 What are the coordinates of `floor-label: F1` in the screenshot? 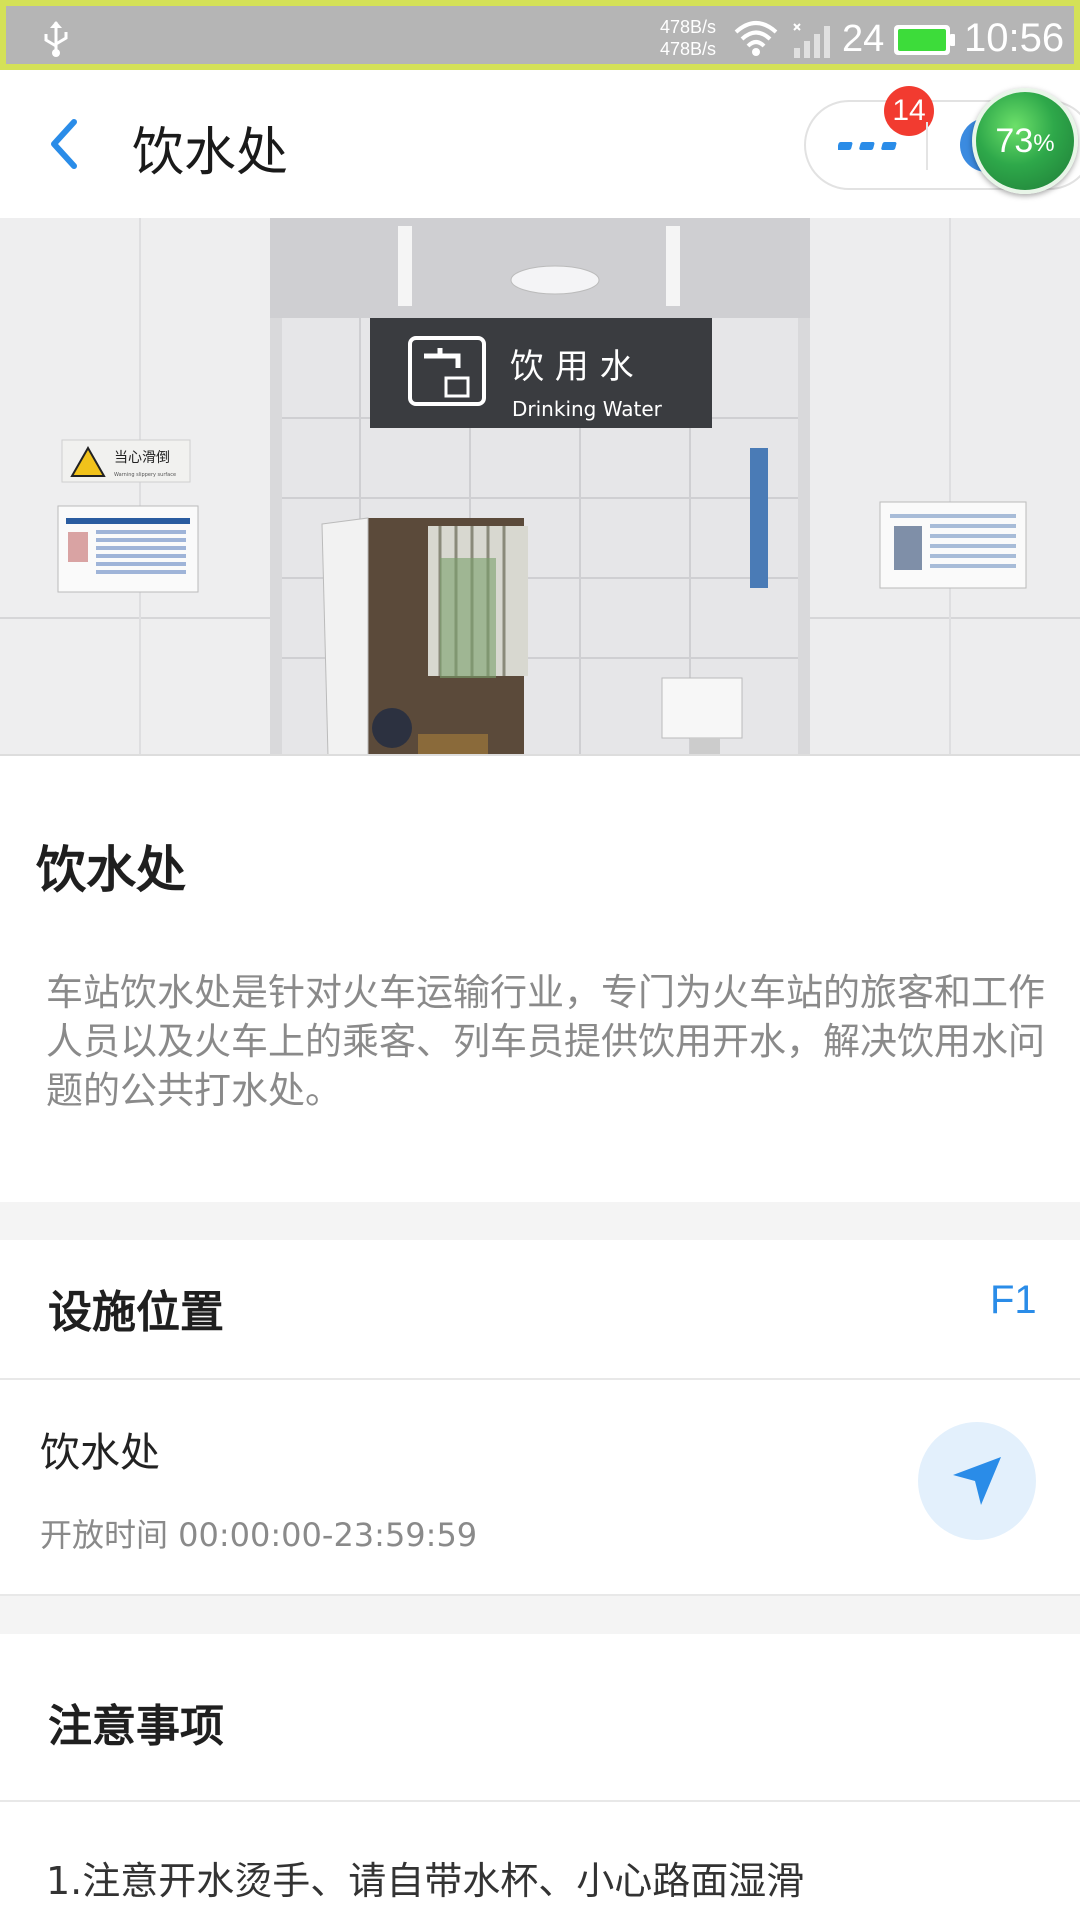 It's located at (1013, 1300).